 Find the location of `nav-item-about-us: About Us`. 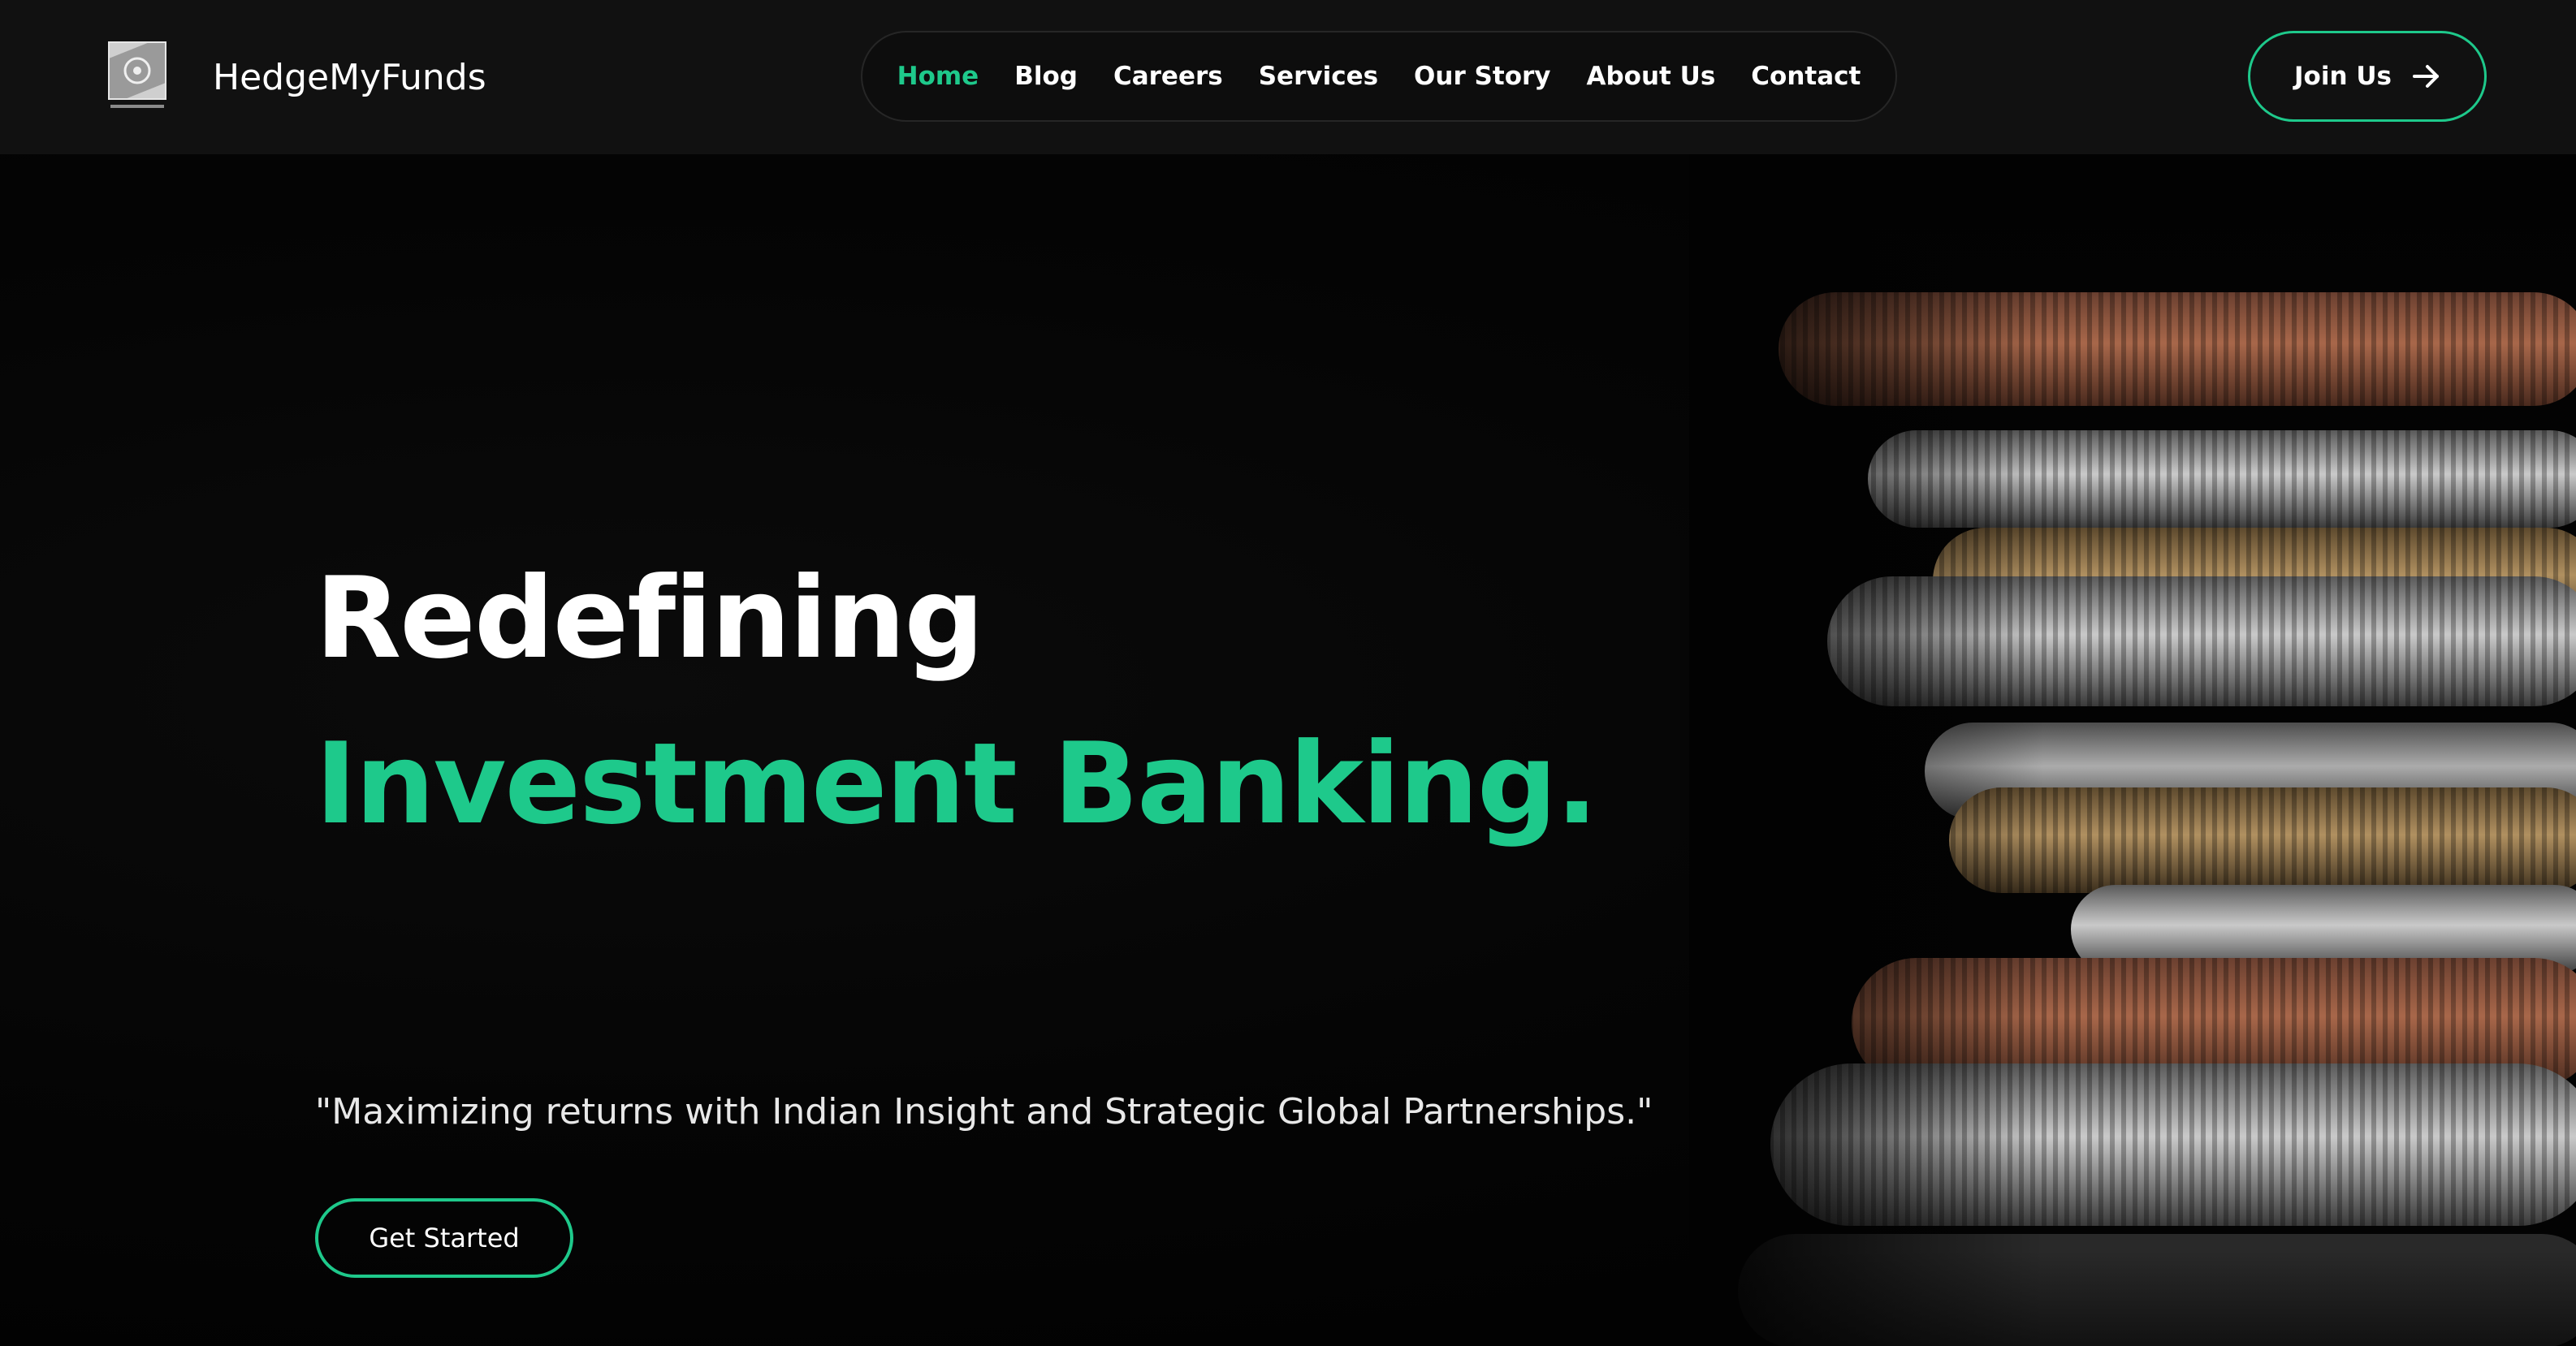

nav-item-about-us: About Us is located at coordinates (1652, 76).